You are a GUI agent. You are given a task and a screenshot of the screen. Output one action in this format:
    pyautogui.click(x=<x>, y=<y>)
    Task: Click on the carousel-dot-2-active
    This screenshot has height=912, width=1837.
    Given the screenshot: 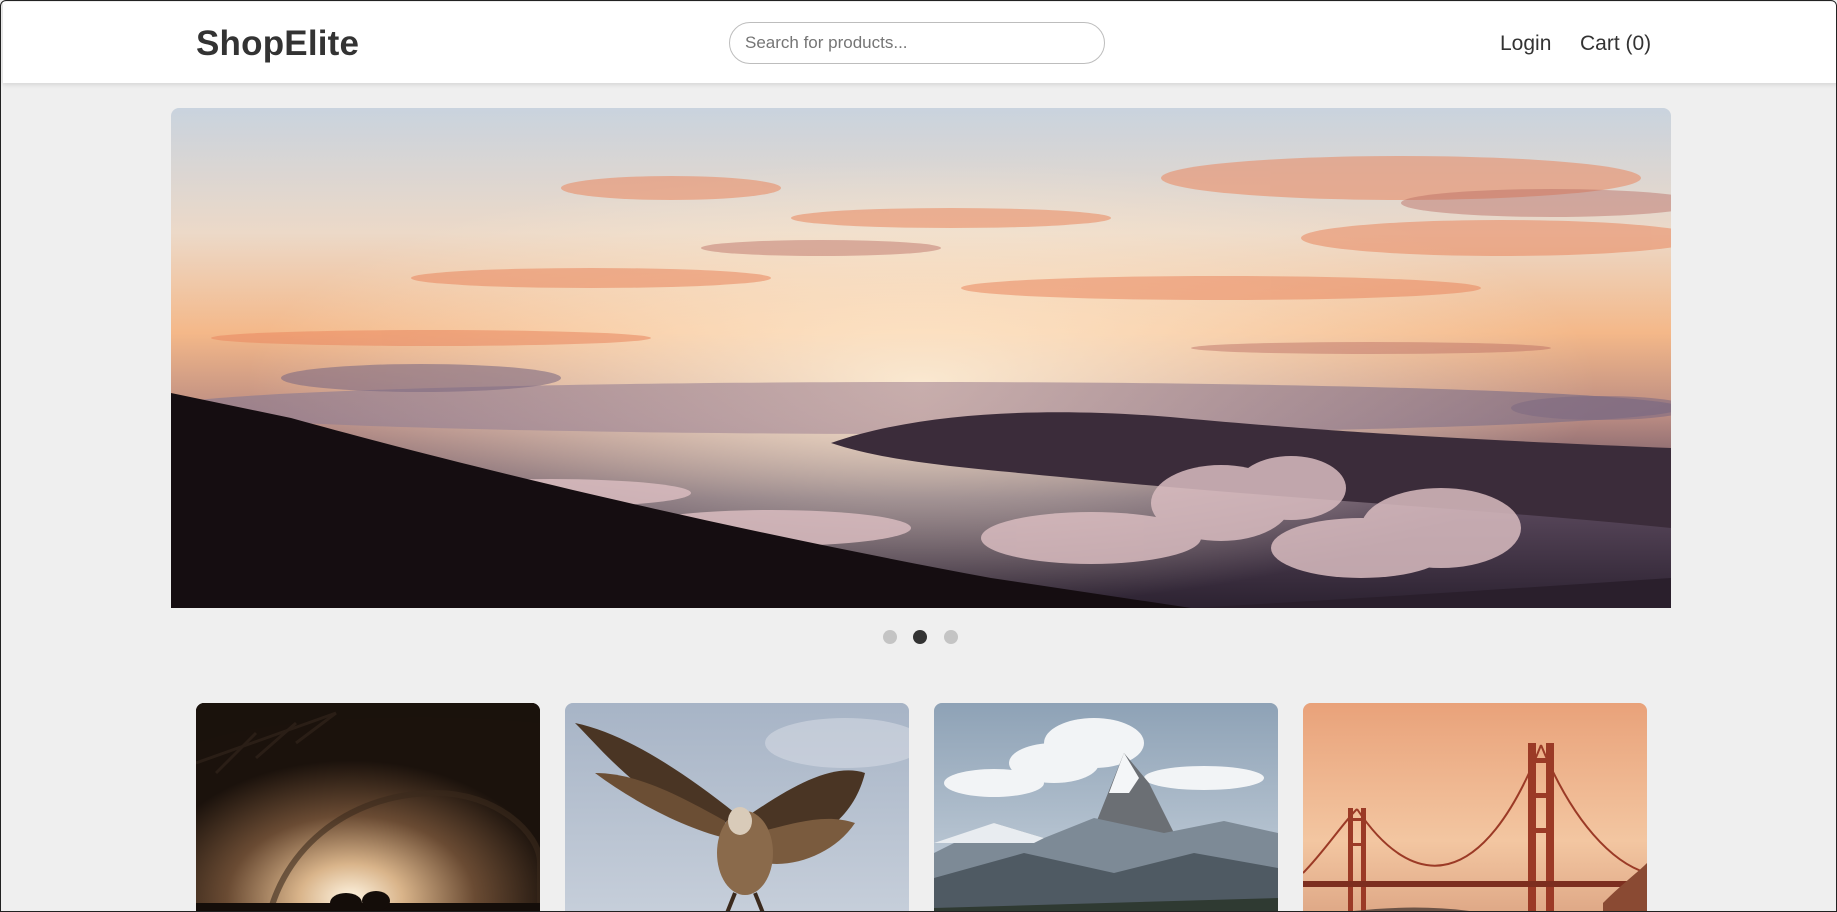 What is the action you would take?
    pyautogui.click(x=920, y=637)
    